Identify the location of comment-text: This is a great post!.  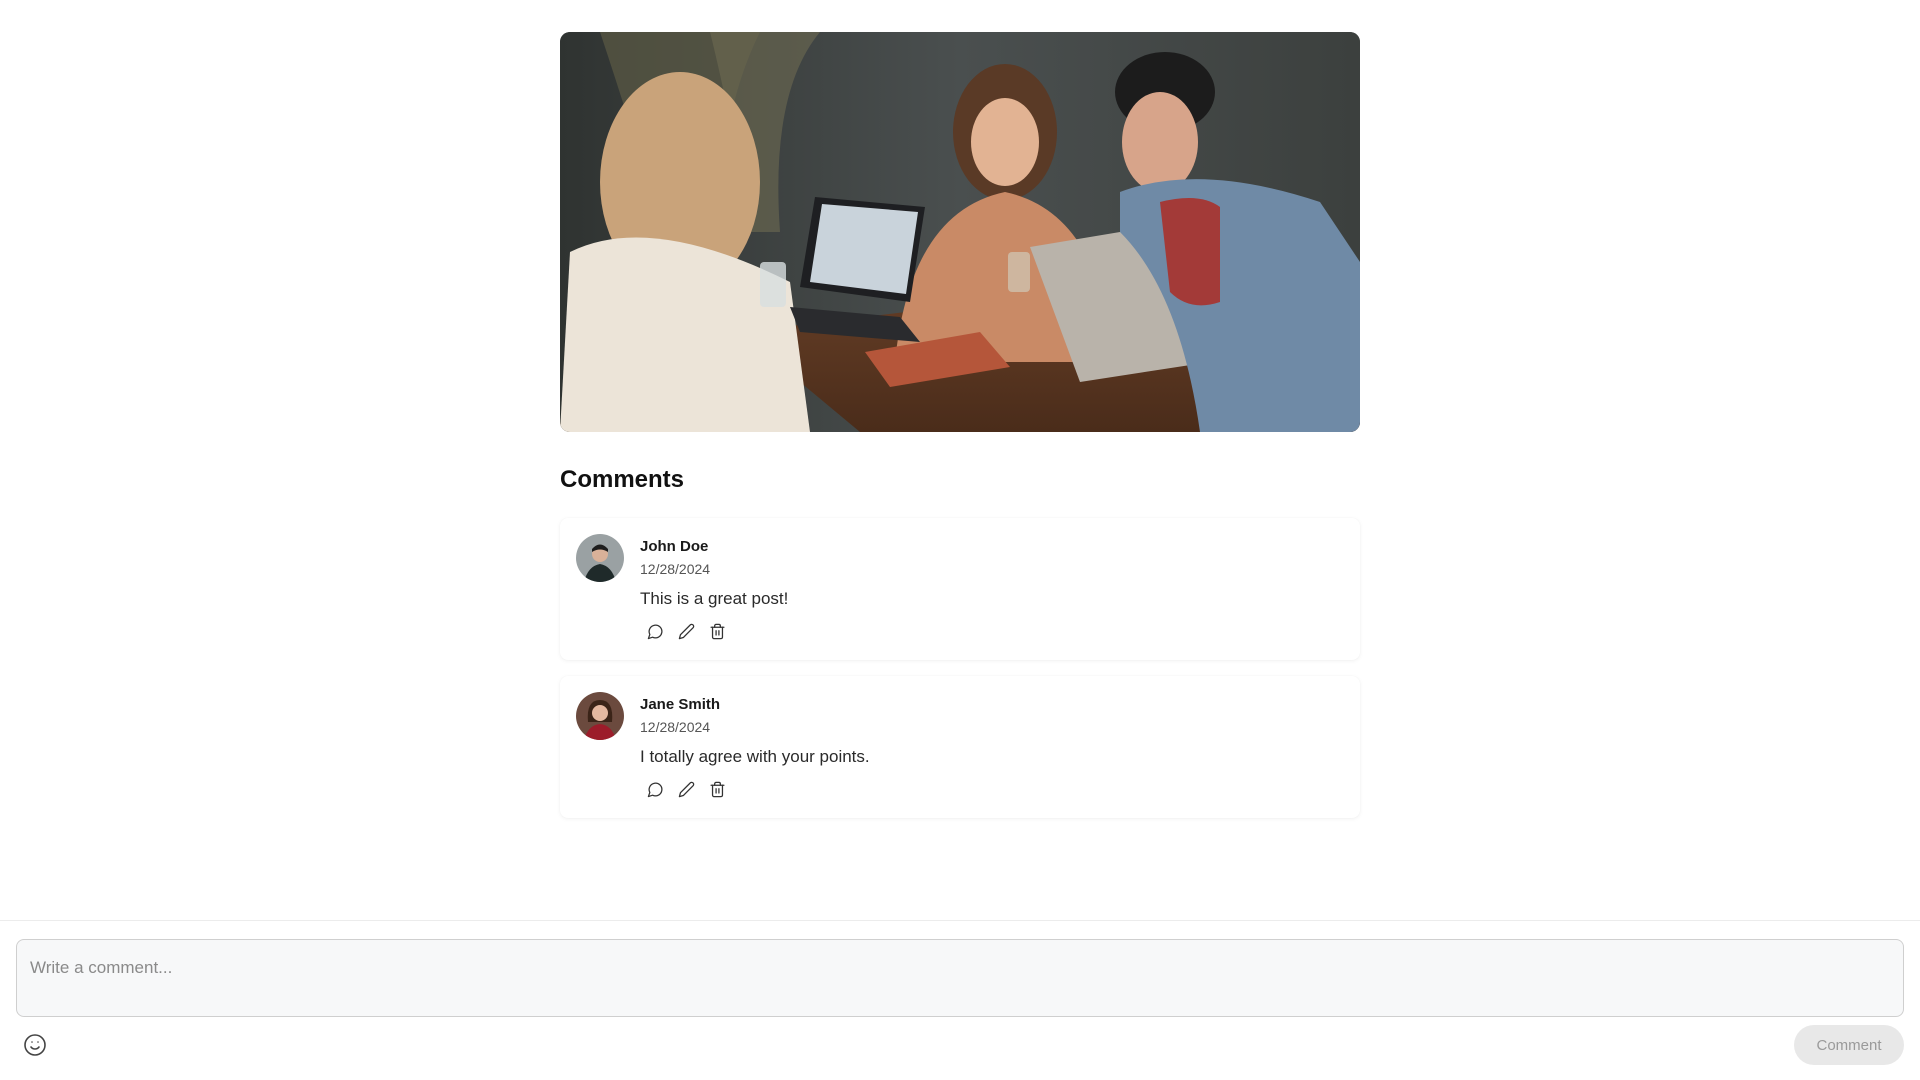
(714, 598).